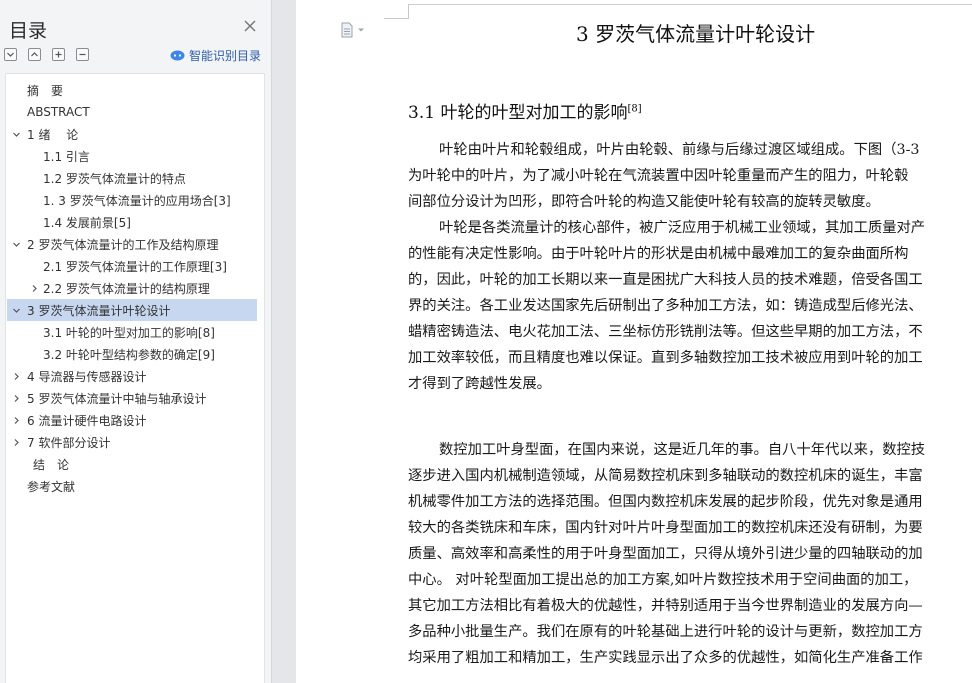  I want to click on paragraph-line: 数控加工叶身型面，在国内来说，这是近几年的事。自八十年代以来，数控技, so click(682, 450).